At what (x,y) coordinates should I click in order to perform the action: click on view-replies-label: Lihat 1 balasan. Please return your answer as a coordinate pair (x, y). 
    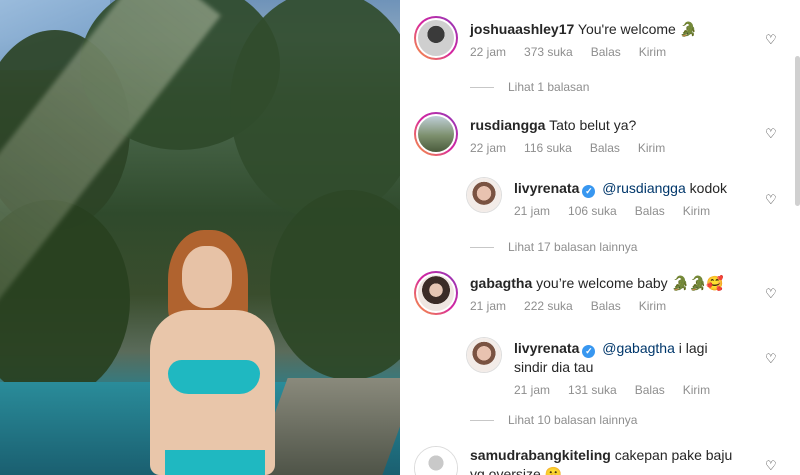
    Looking at the image, I should click on (549, 87).